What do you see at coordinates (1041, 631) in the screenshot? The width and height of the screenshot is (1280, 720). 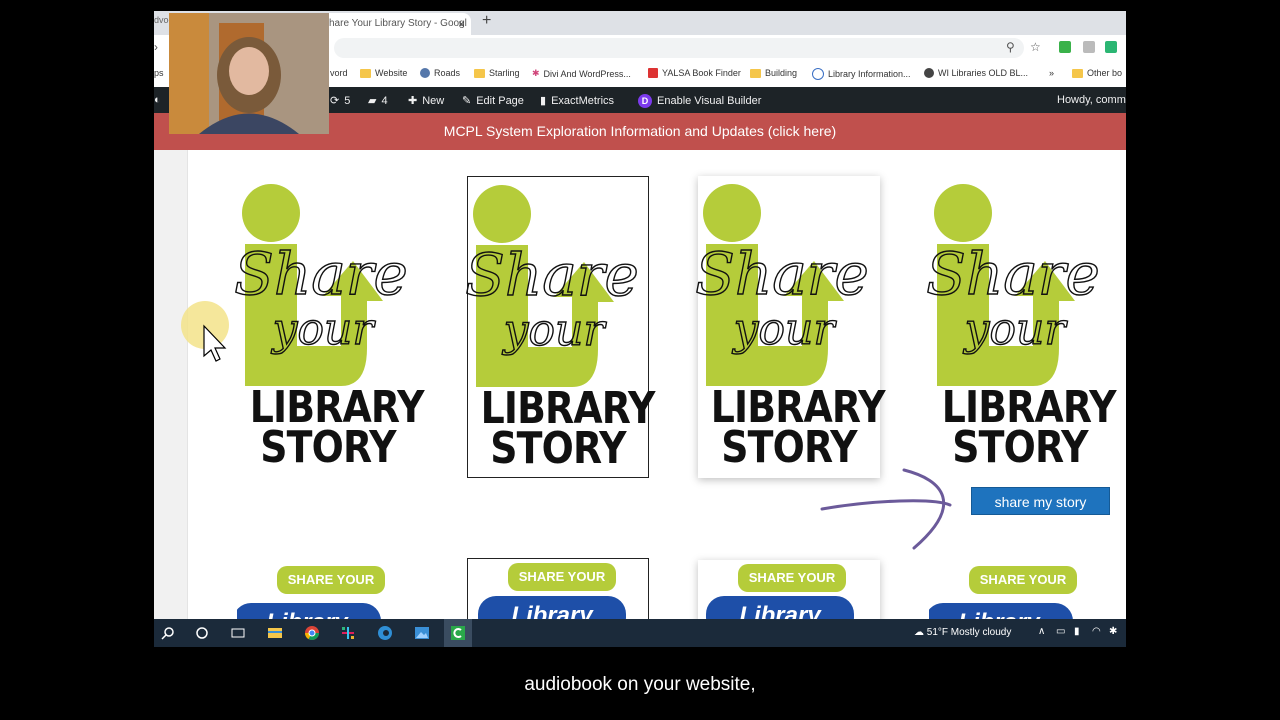 I see `show-hidden-icons: ∧` at bounding box center [1041, 631].